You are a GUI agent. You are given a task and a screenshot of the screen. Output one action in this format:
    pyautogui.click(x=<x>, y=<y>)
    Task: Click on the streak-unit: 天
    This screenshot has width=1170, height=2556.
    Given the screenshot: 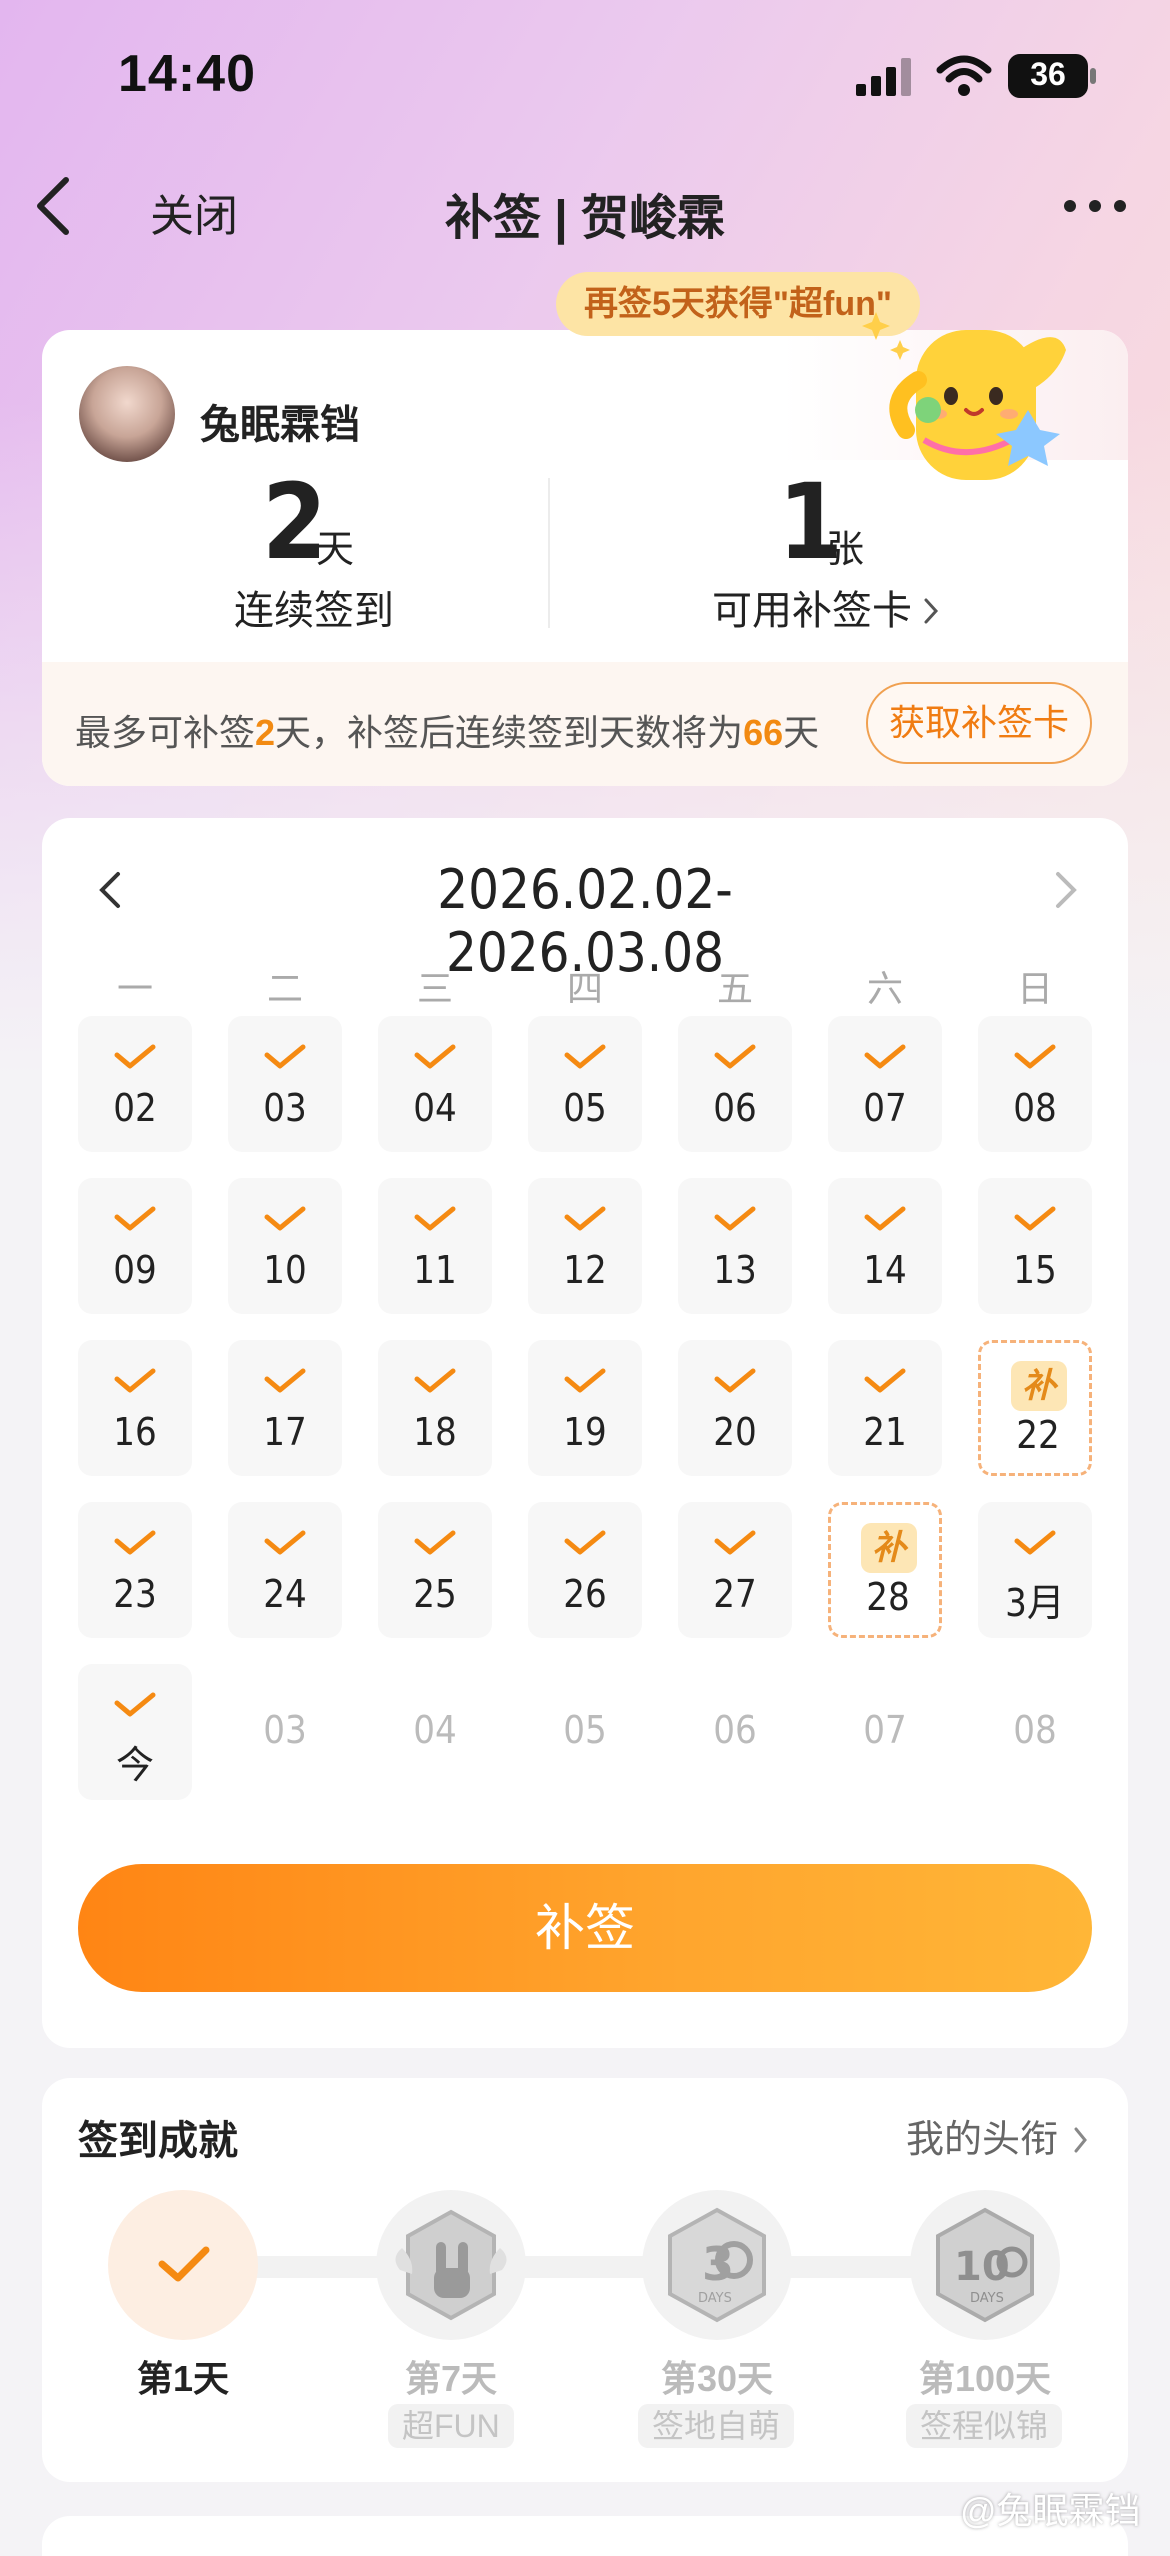 What is the action you would take?
    pyautogui.click(x=335, y=550)
    